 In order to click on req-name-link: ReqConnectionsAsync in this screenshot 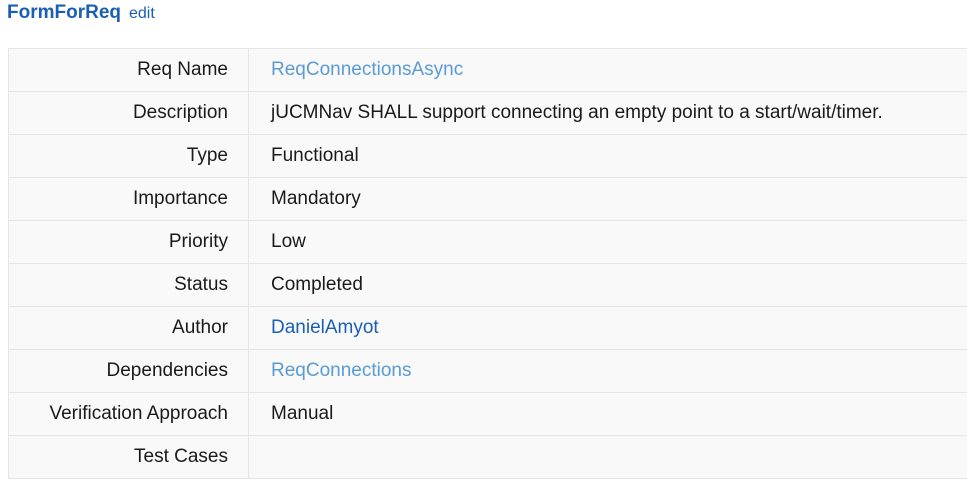, I will do `click(367, 69)`.